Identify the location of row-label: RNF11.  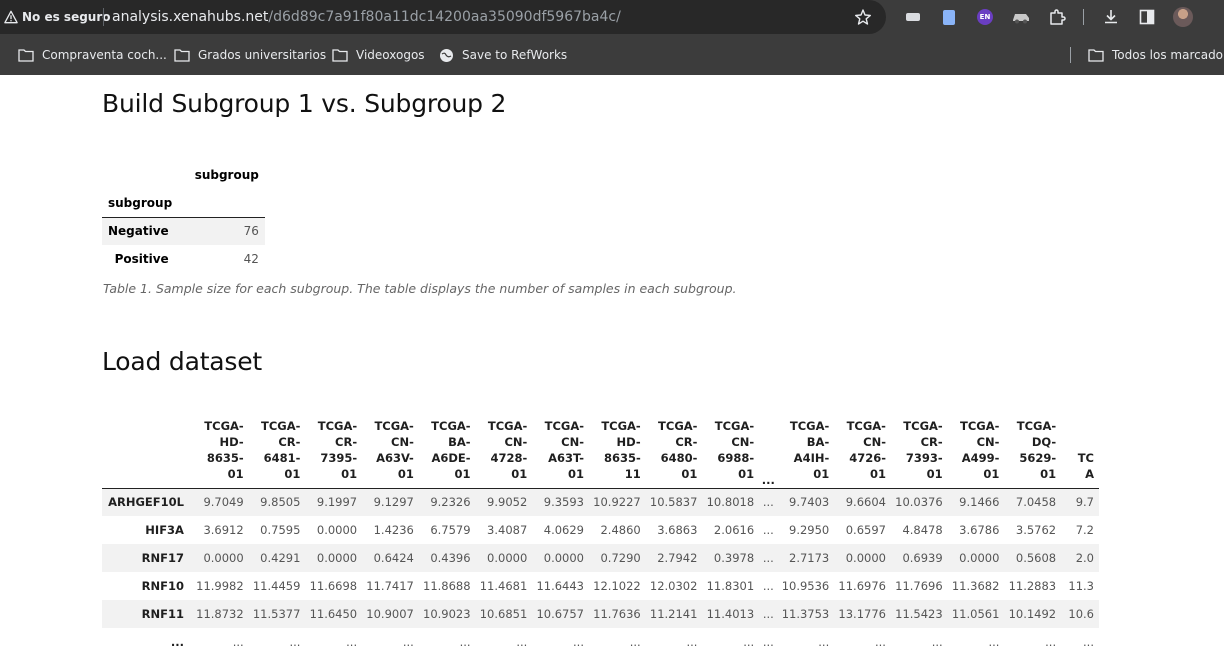
(162, 614).